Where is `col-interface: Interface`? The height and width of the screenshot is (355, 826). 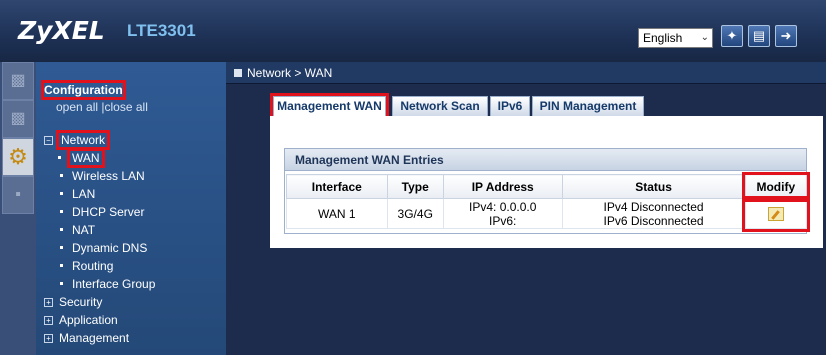 col-interface: Interface is located at coordinates (337, 186).